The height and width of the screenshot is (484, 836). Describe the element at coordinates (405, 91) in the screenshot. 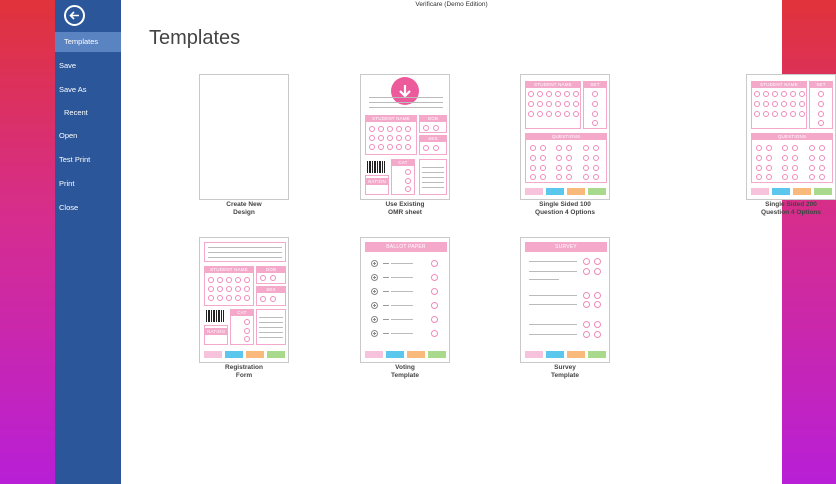

I see `download-icon` at that location.